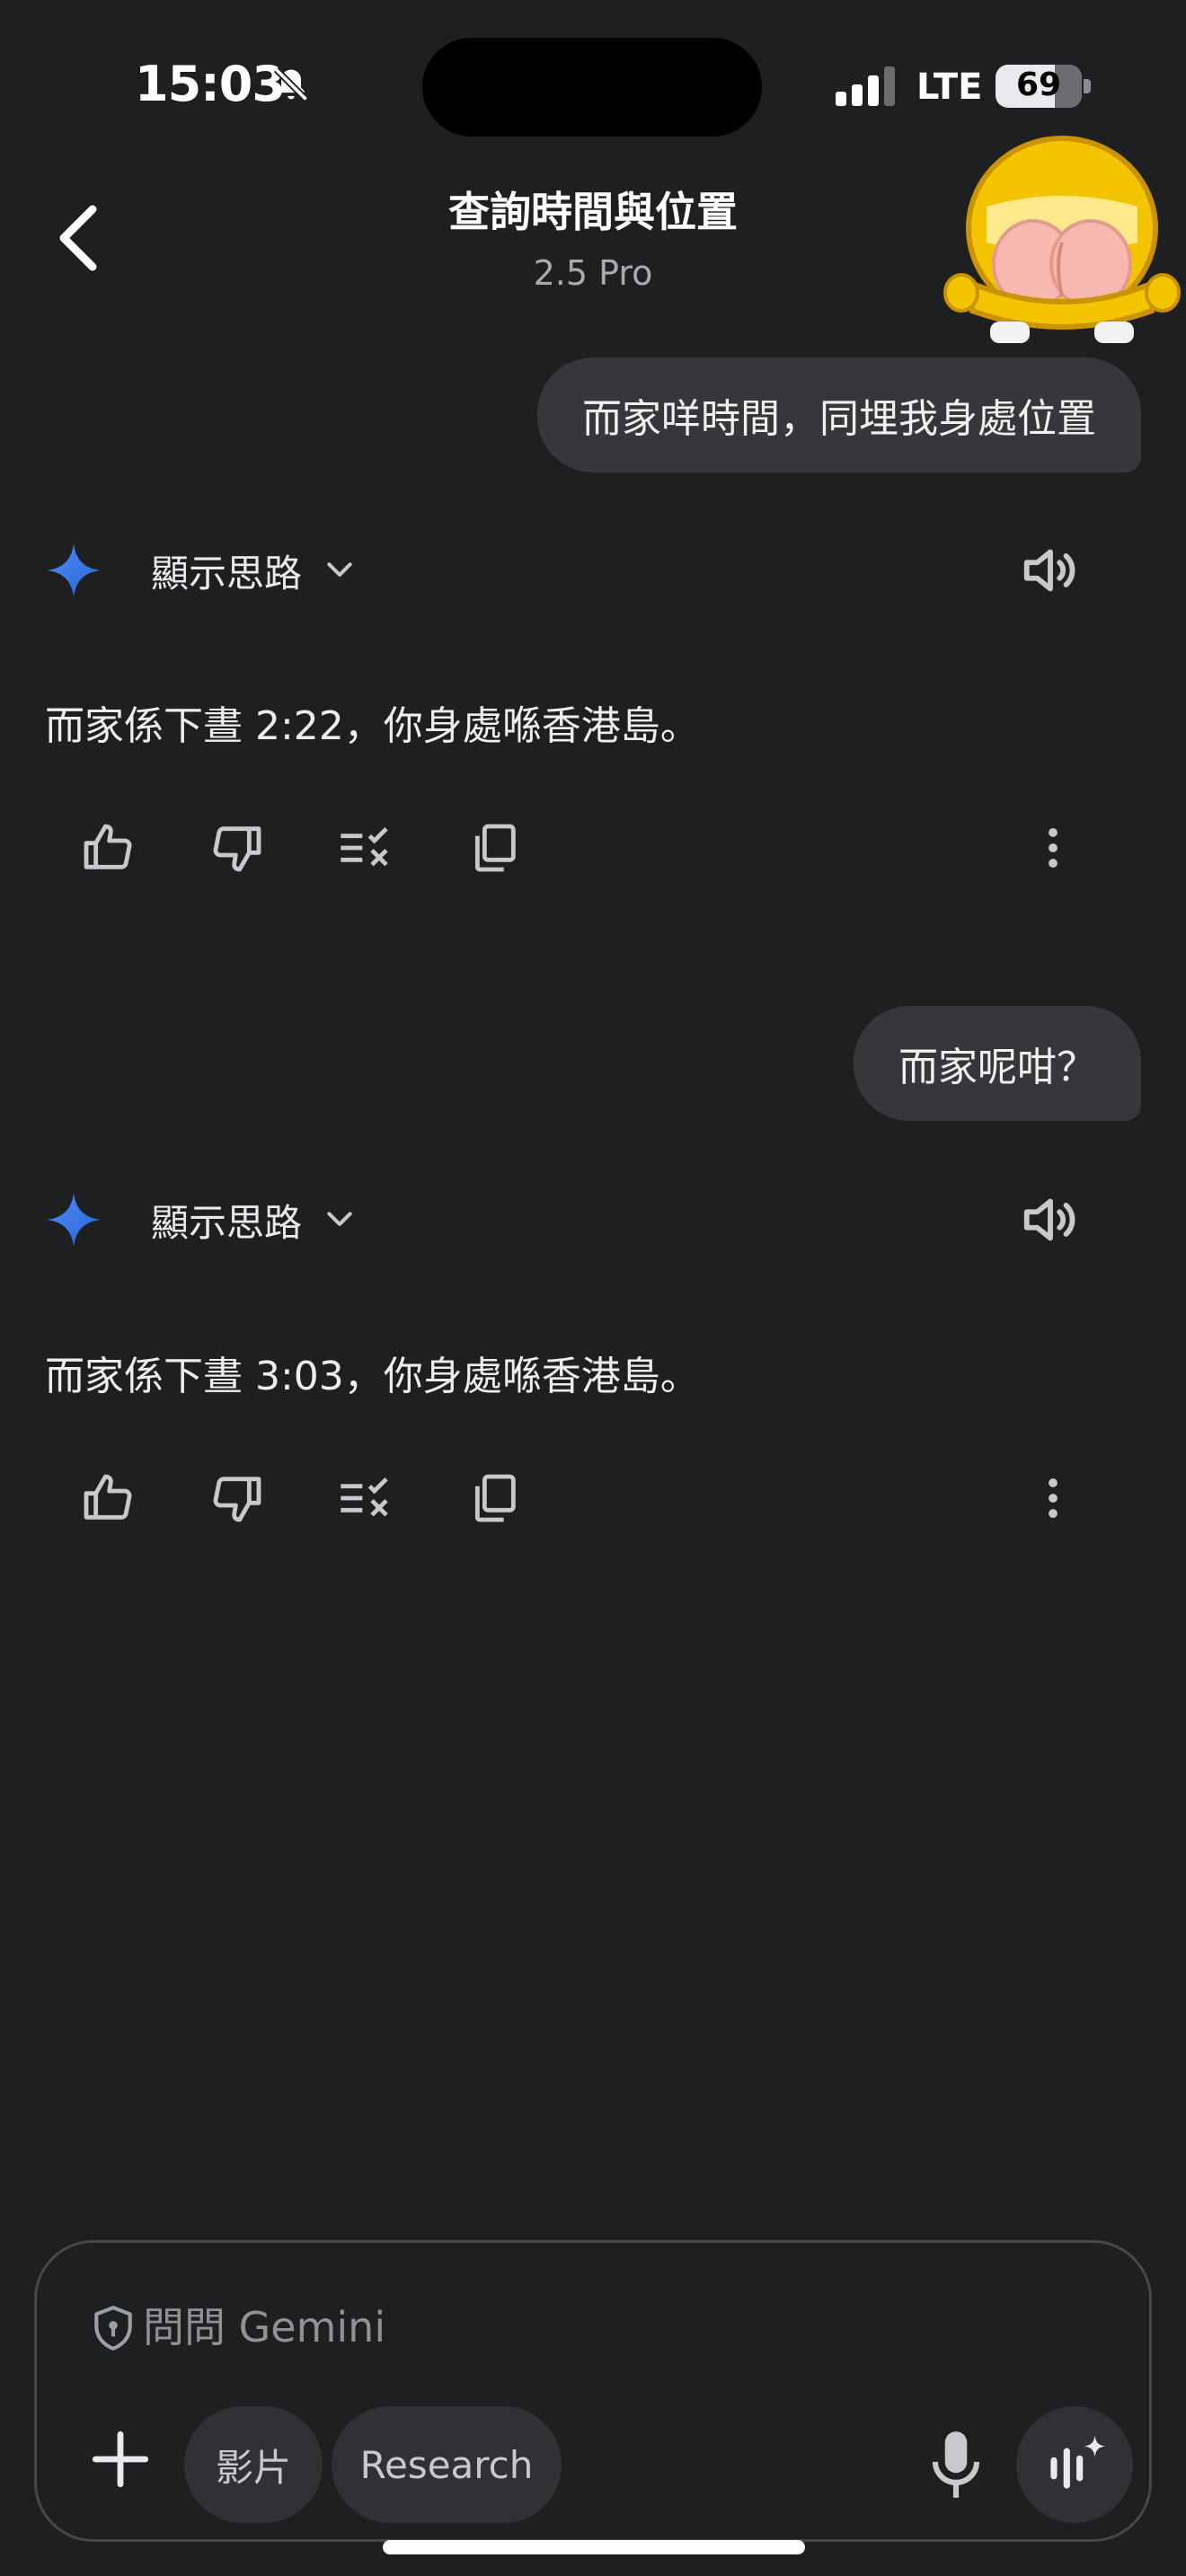 The width and height of the screenshot is (1186, 2576). I want to click on bell-off-icon, so click(291, 84).